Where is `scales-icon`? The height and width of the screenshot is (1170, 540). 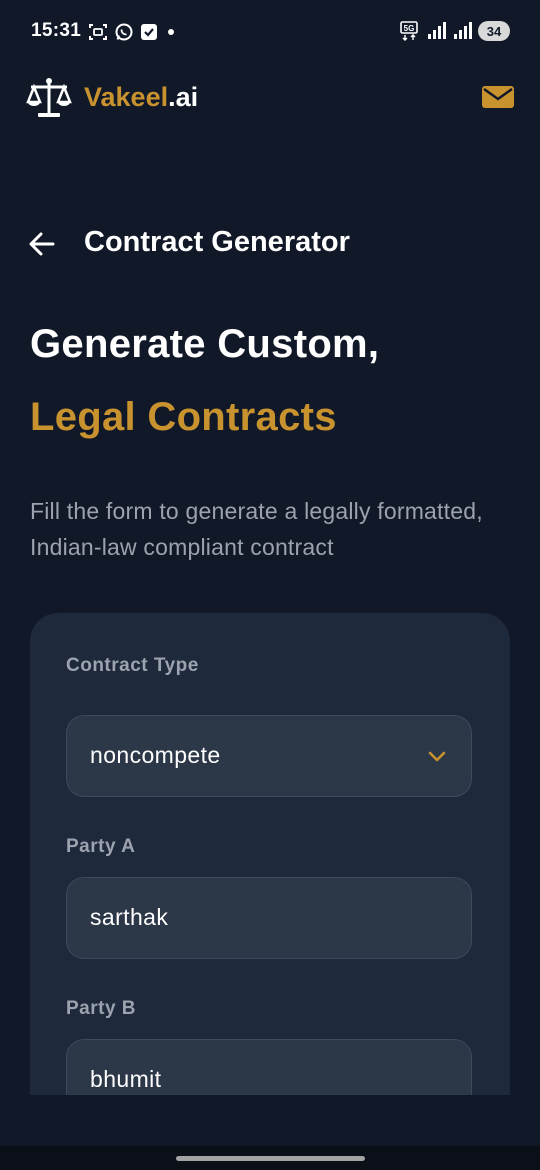
scales-icon is located at coordinates (49, 97).